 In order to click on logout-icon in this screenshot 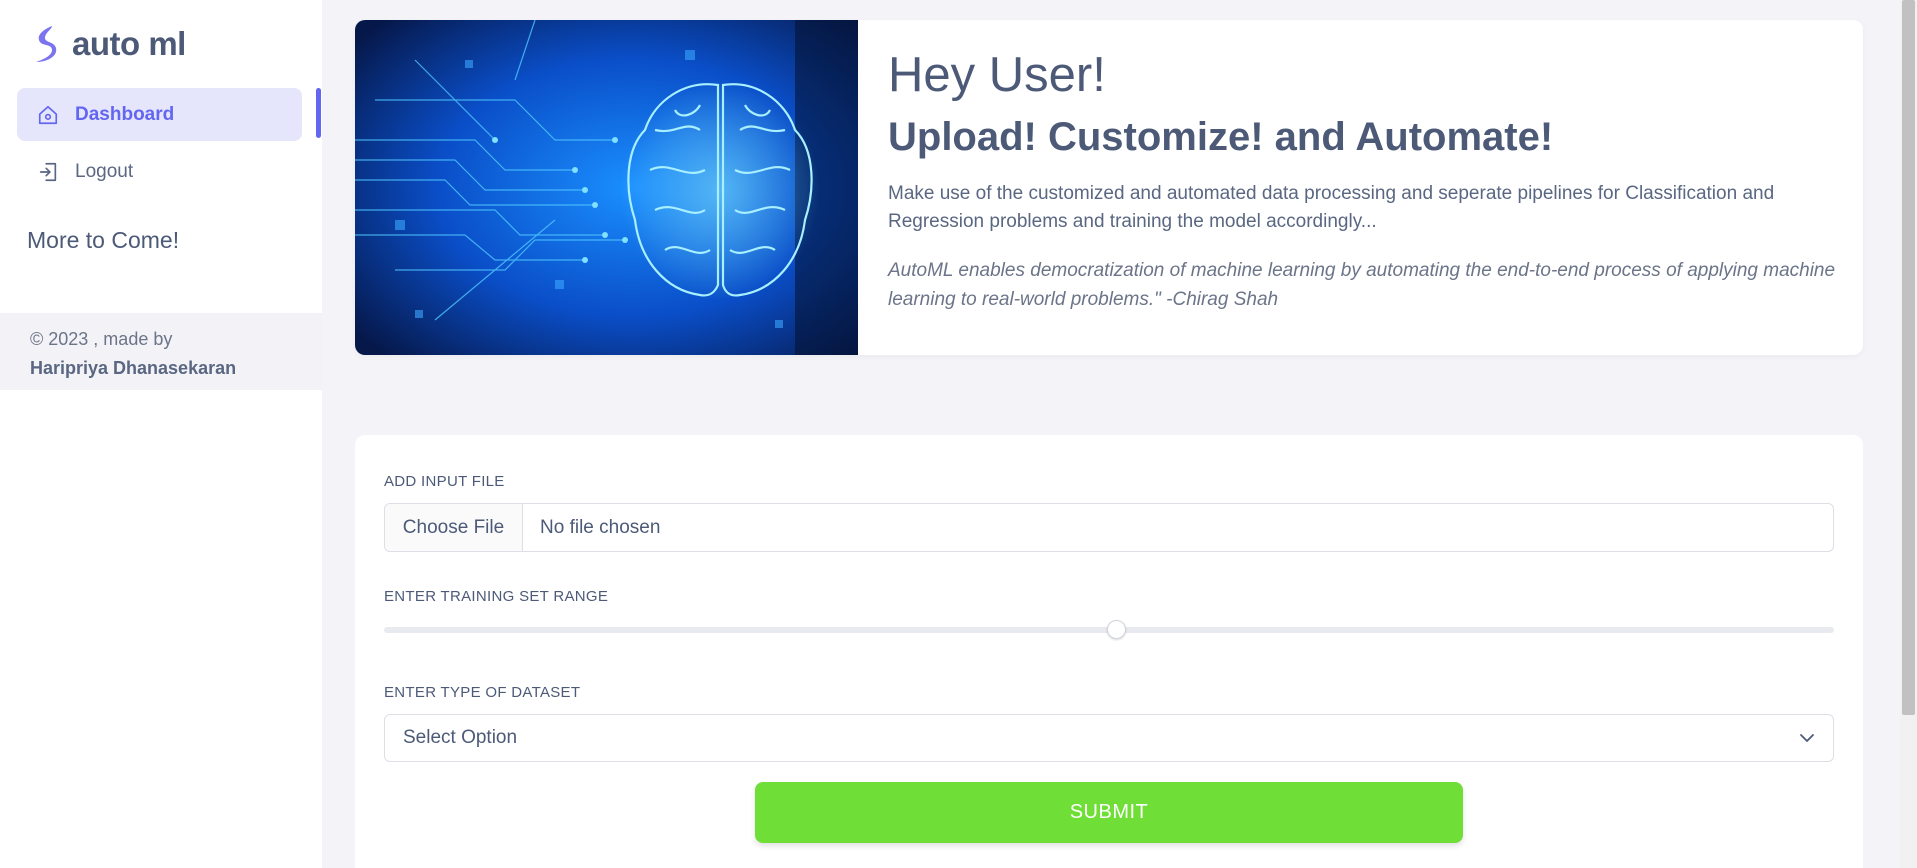, I will do `click(48, 171)`.